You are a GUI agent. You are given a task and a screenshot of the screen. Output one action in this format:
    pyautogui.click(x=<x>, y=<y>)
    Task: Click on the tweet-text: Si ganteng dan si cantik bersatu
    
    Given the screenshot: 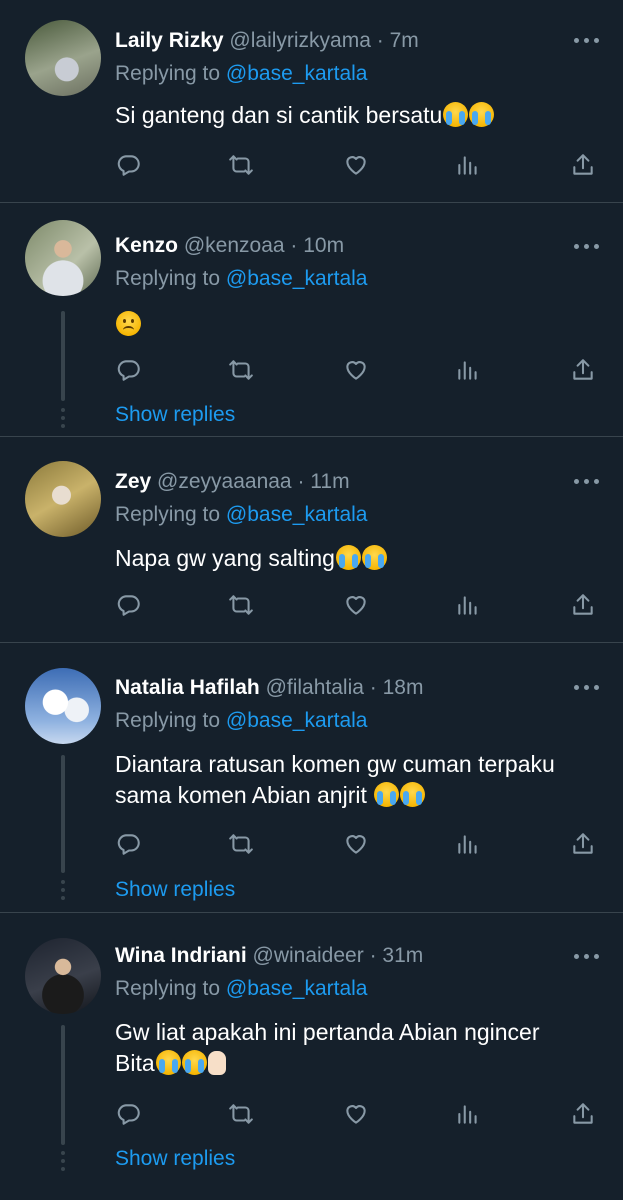 What is the action you would take?
    pyautogui.click(x=360, y=115)
    